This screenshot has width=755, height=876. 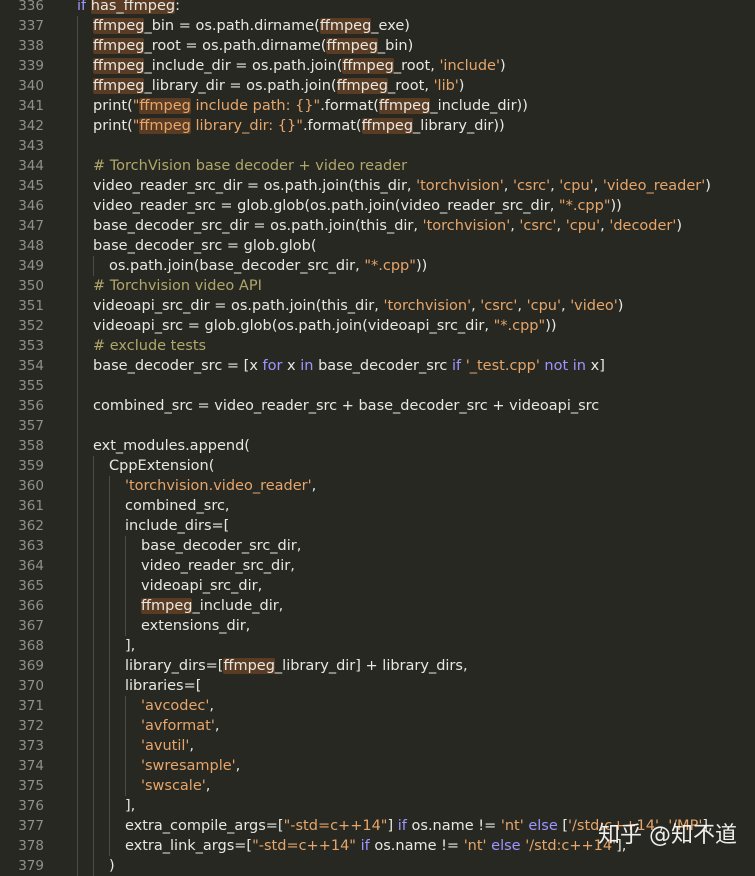 I want to click on code-token: 'torchvision', so click(x=427, y=306).